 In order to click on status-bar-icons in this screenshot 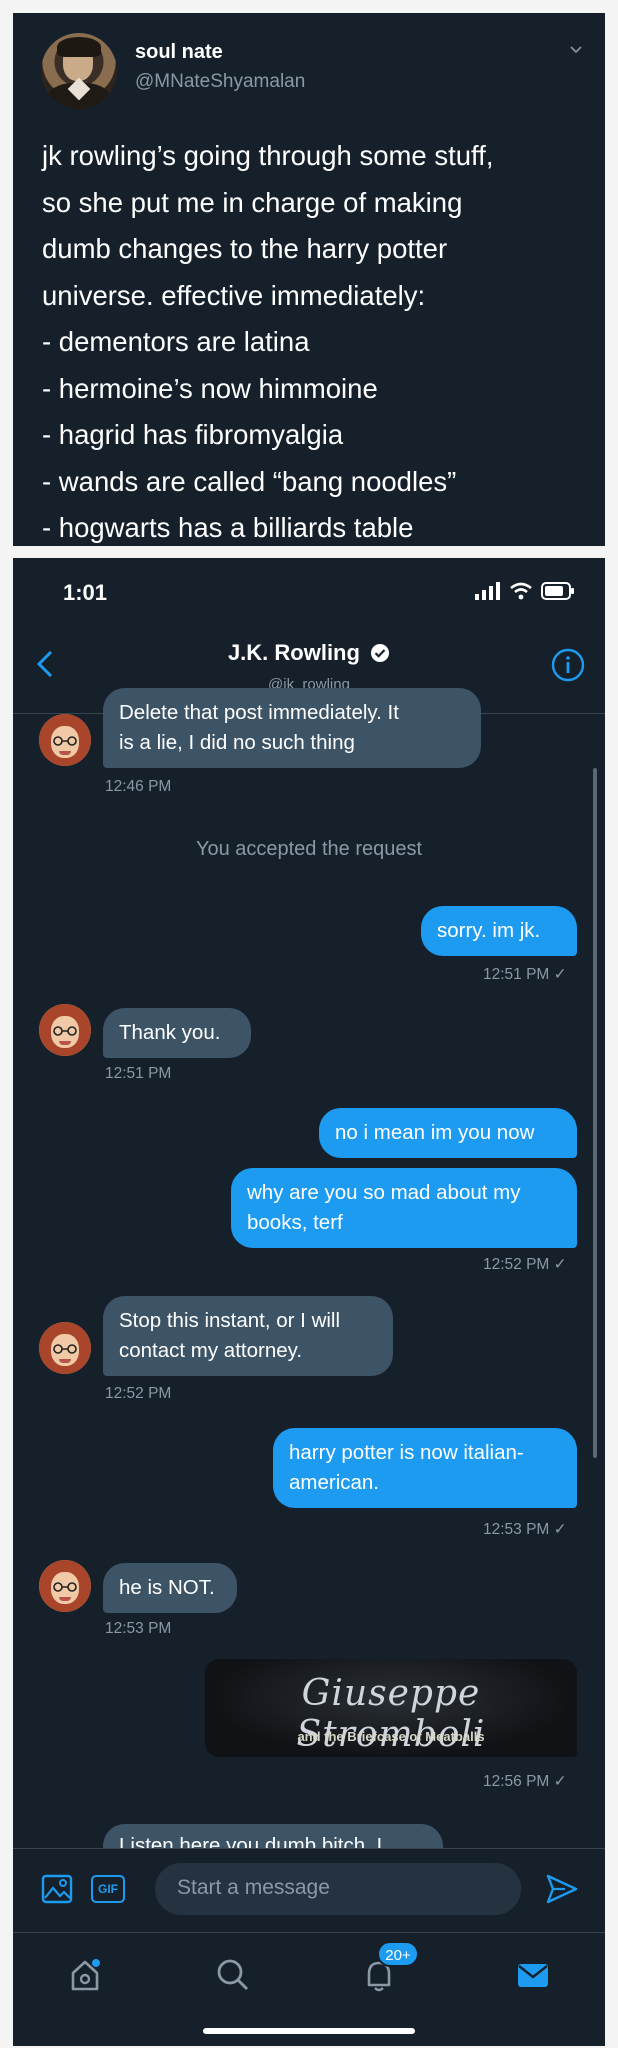, I will do `click(525, 591)`.